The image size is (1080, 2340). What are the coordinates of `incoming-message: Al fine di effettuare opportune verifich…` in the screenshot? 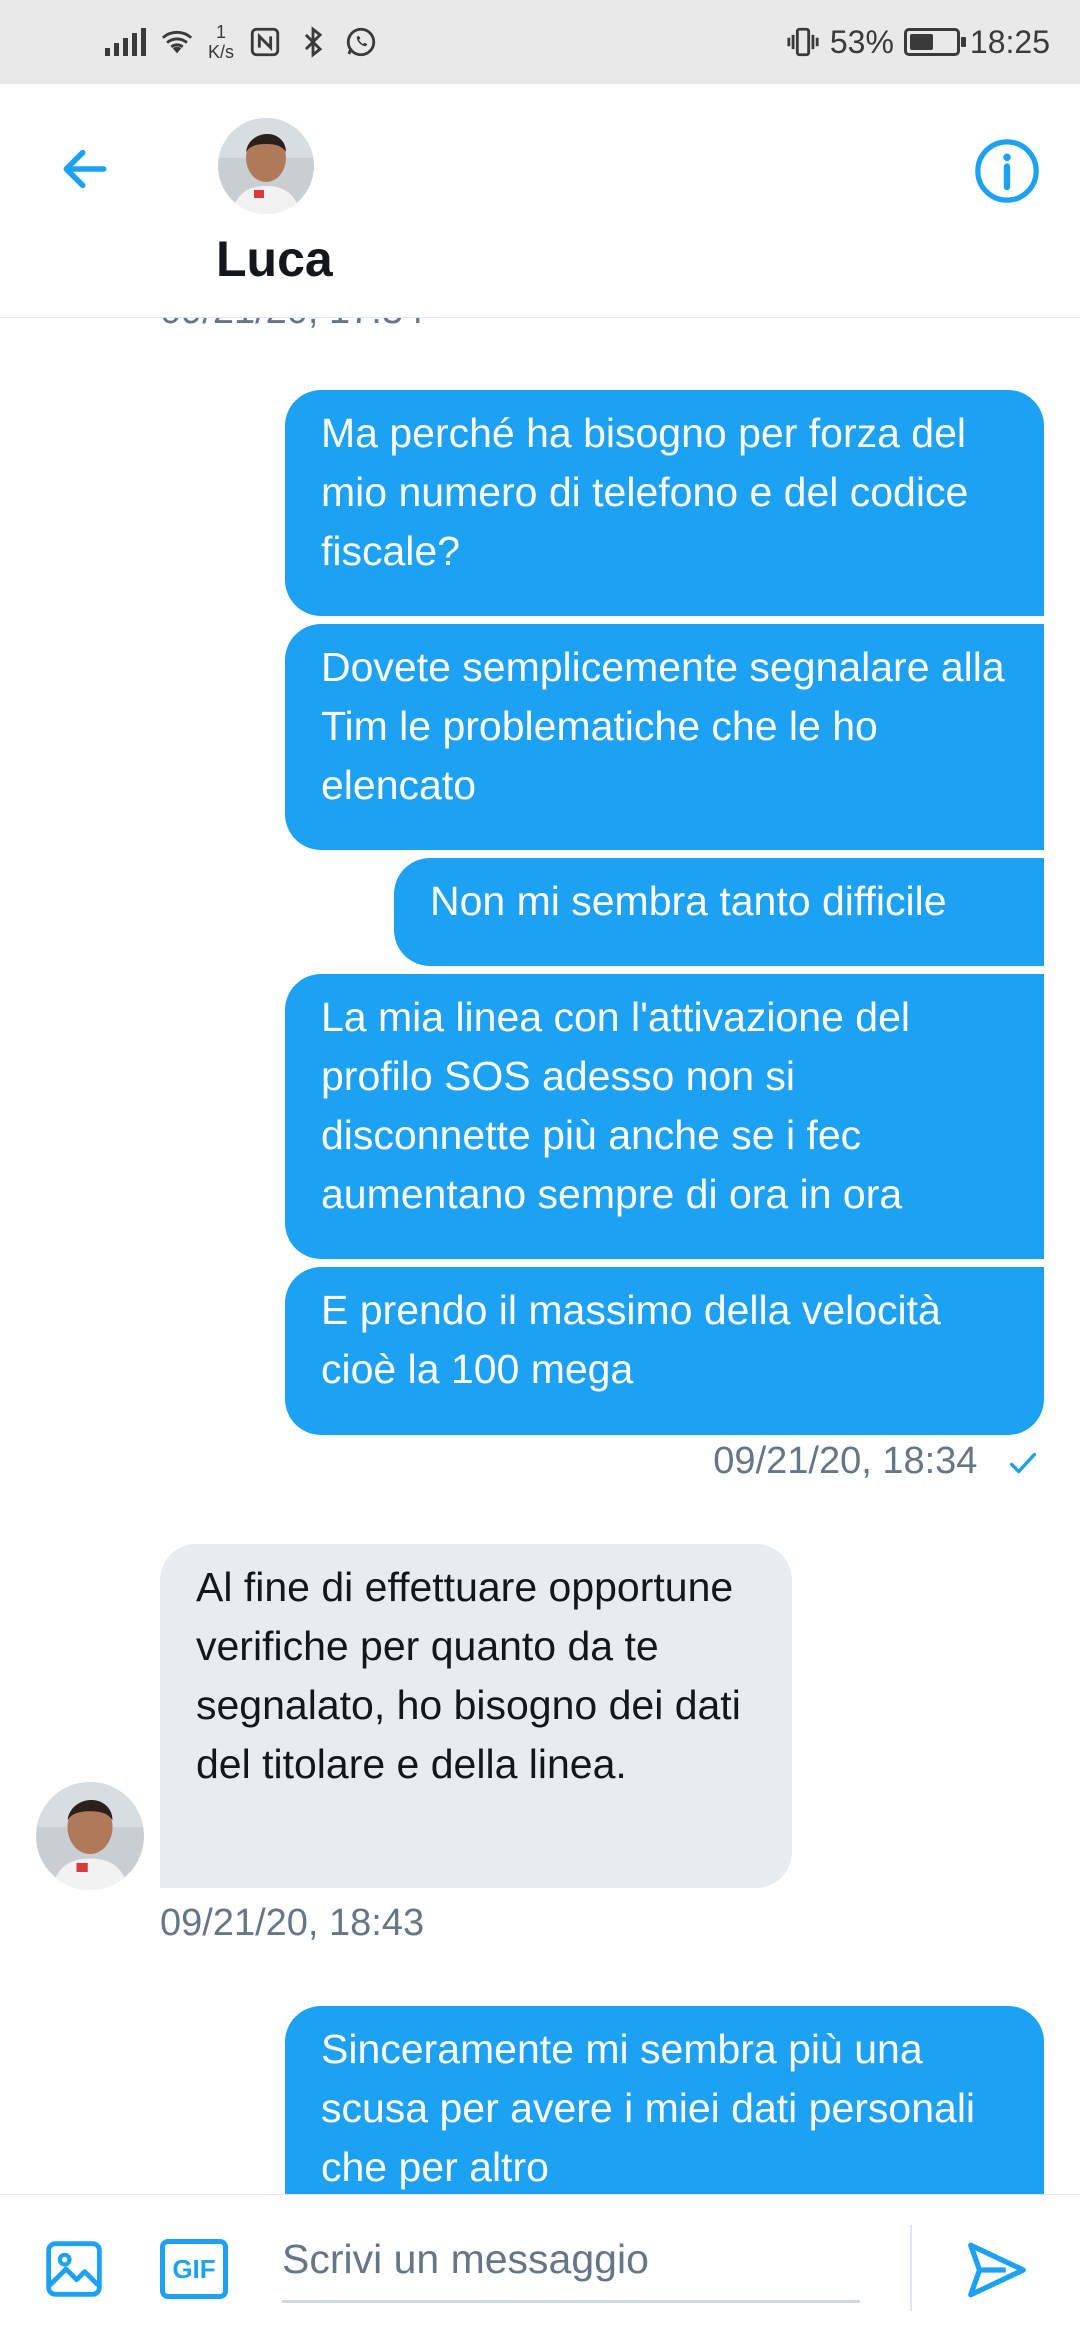 It's located at (476, 1716).